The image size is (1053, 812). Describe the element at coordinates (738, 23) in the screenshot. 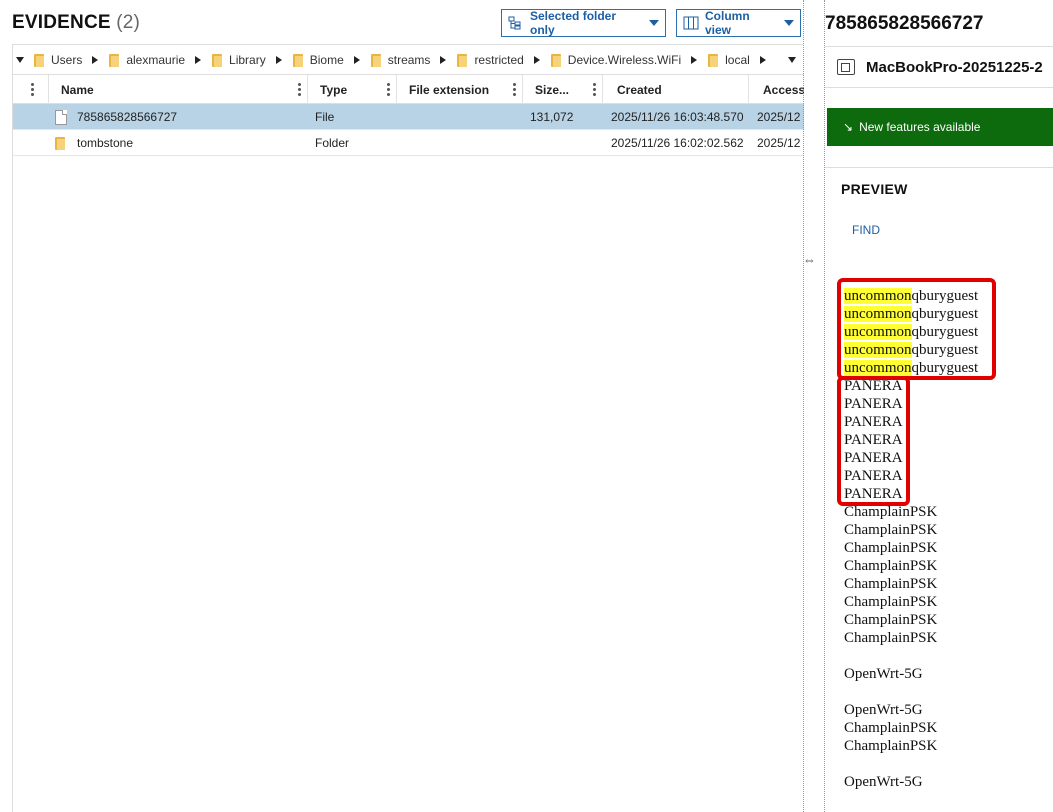

I see `column-view-dropdown: Column view` at that location.